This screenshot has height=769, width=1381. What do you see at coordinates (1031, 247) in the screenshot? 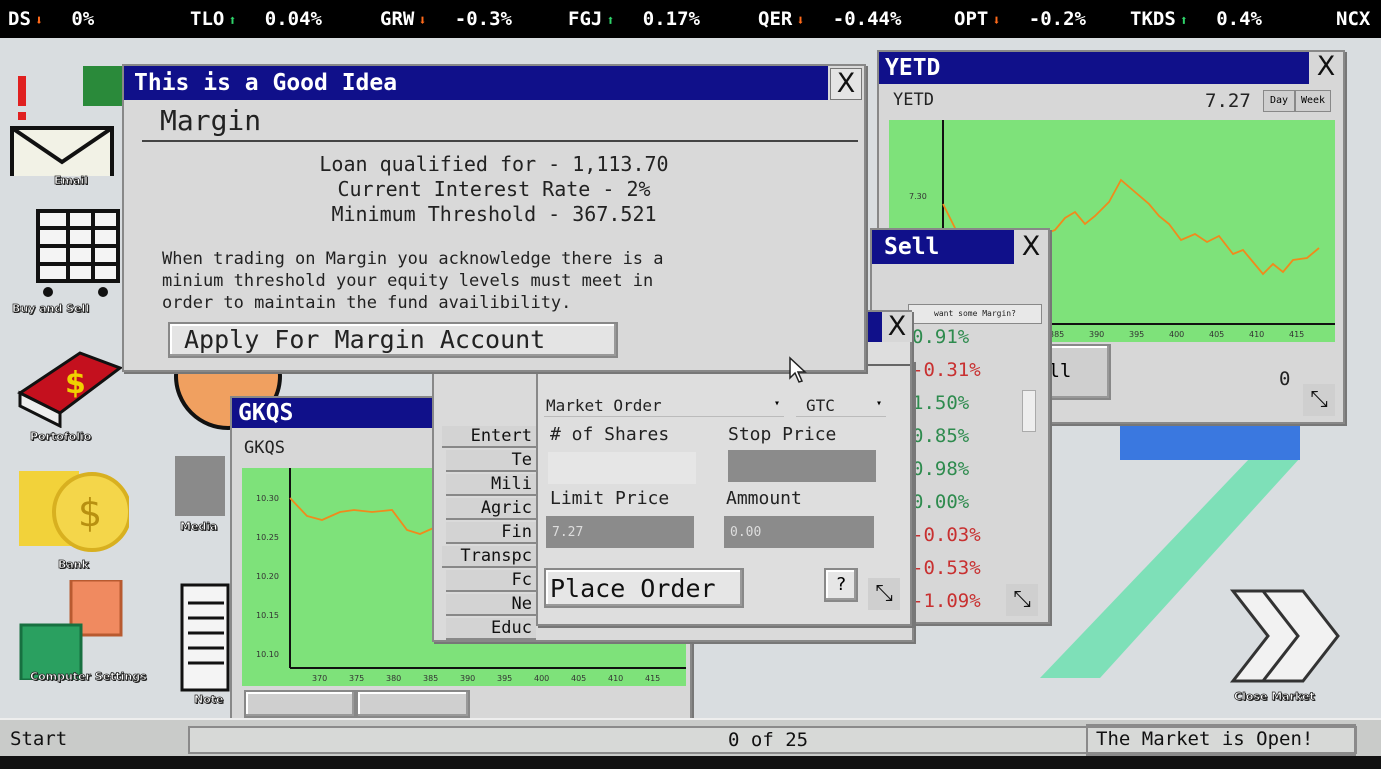
I see `buy-sell-close-button: X` at bounding box center [1031, 247].